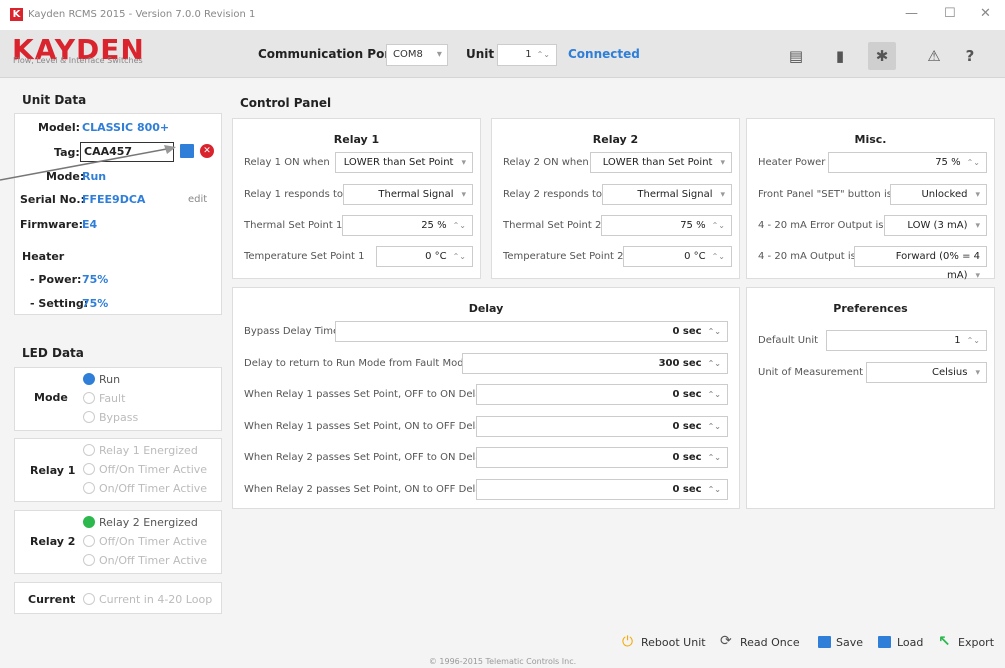  What do you see at coordinates (407, 225) in the screenshot?
I see `relay1-thermal-spinner: 25 %` at bounding box center [407, 225].